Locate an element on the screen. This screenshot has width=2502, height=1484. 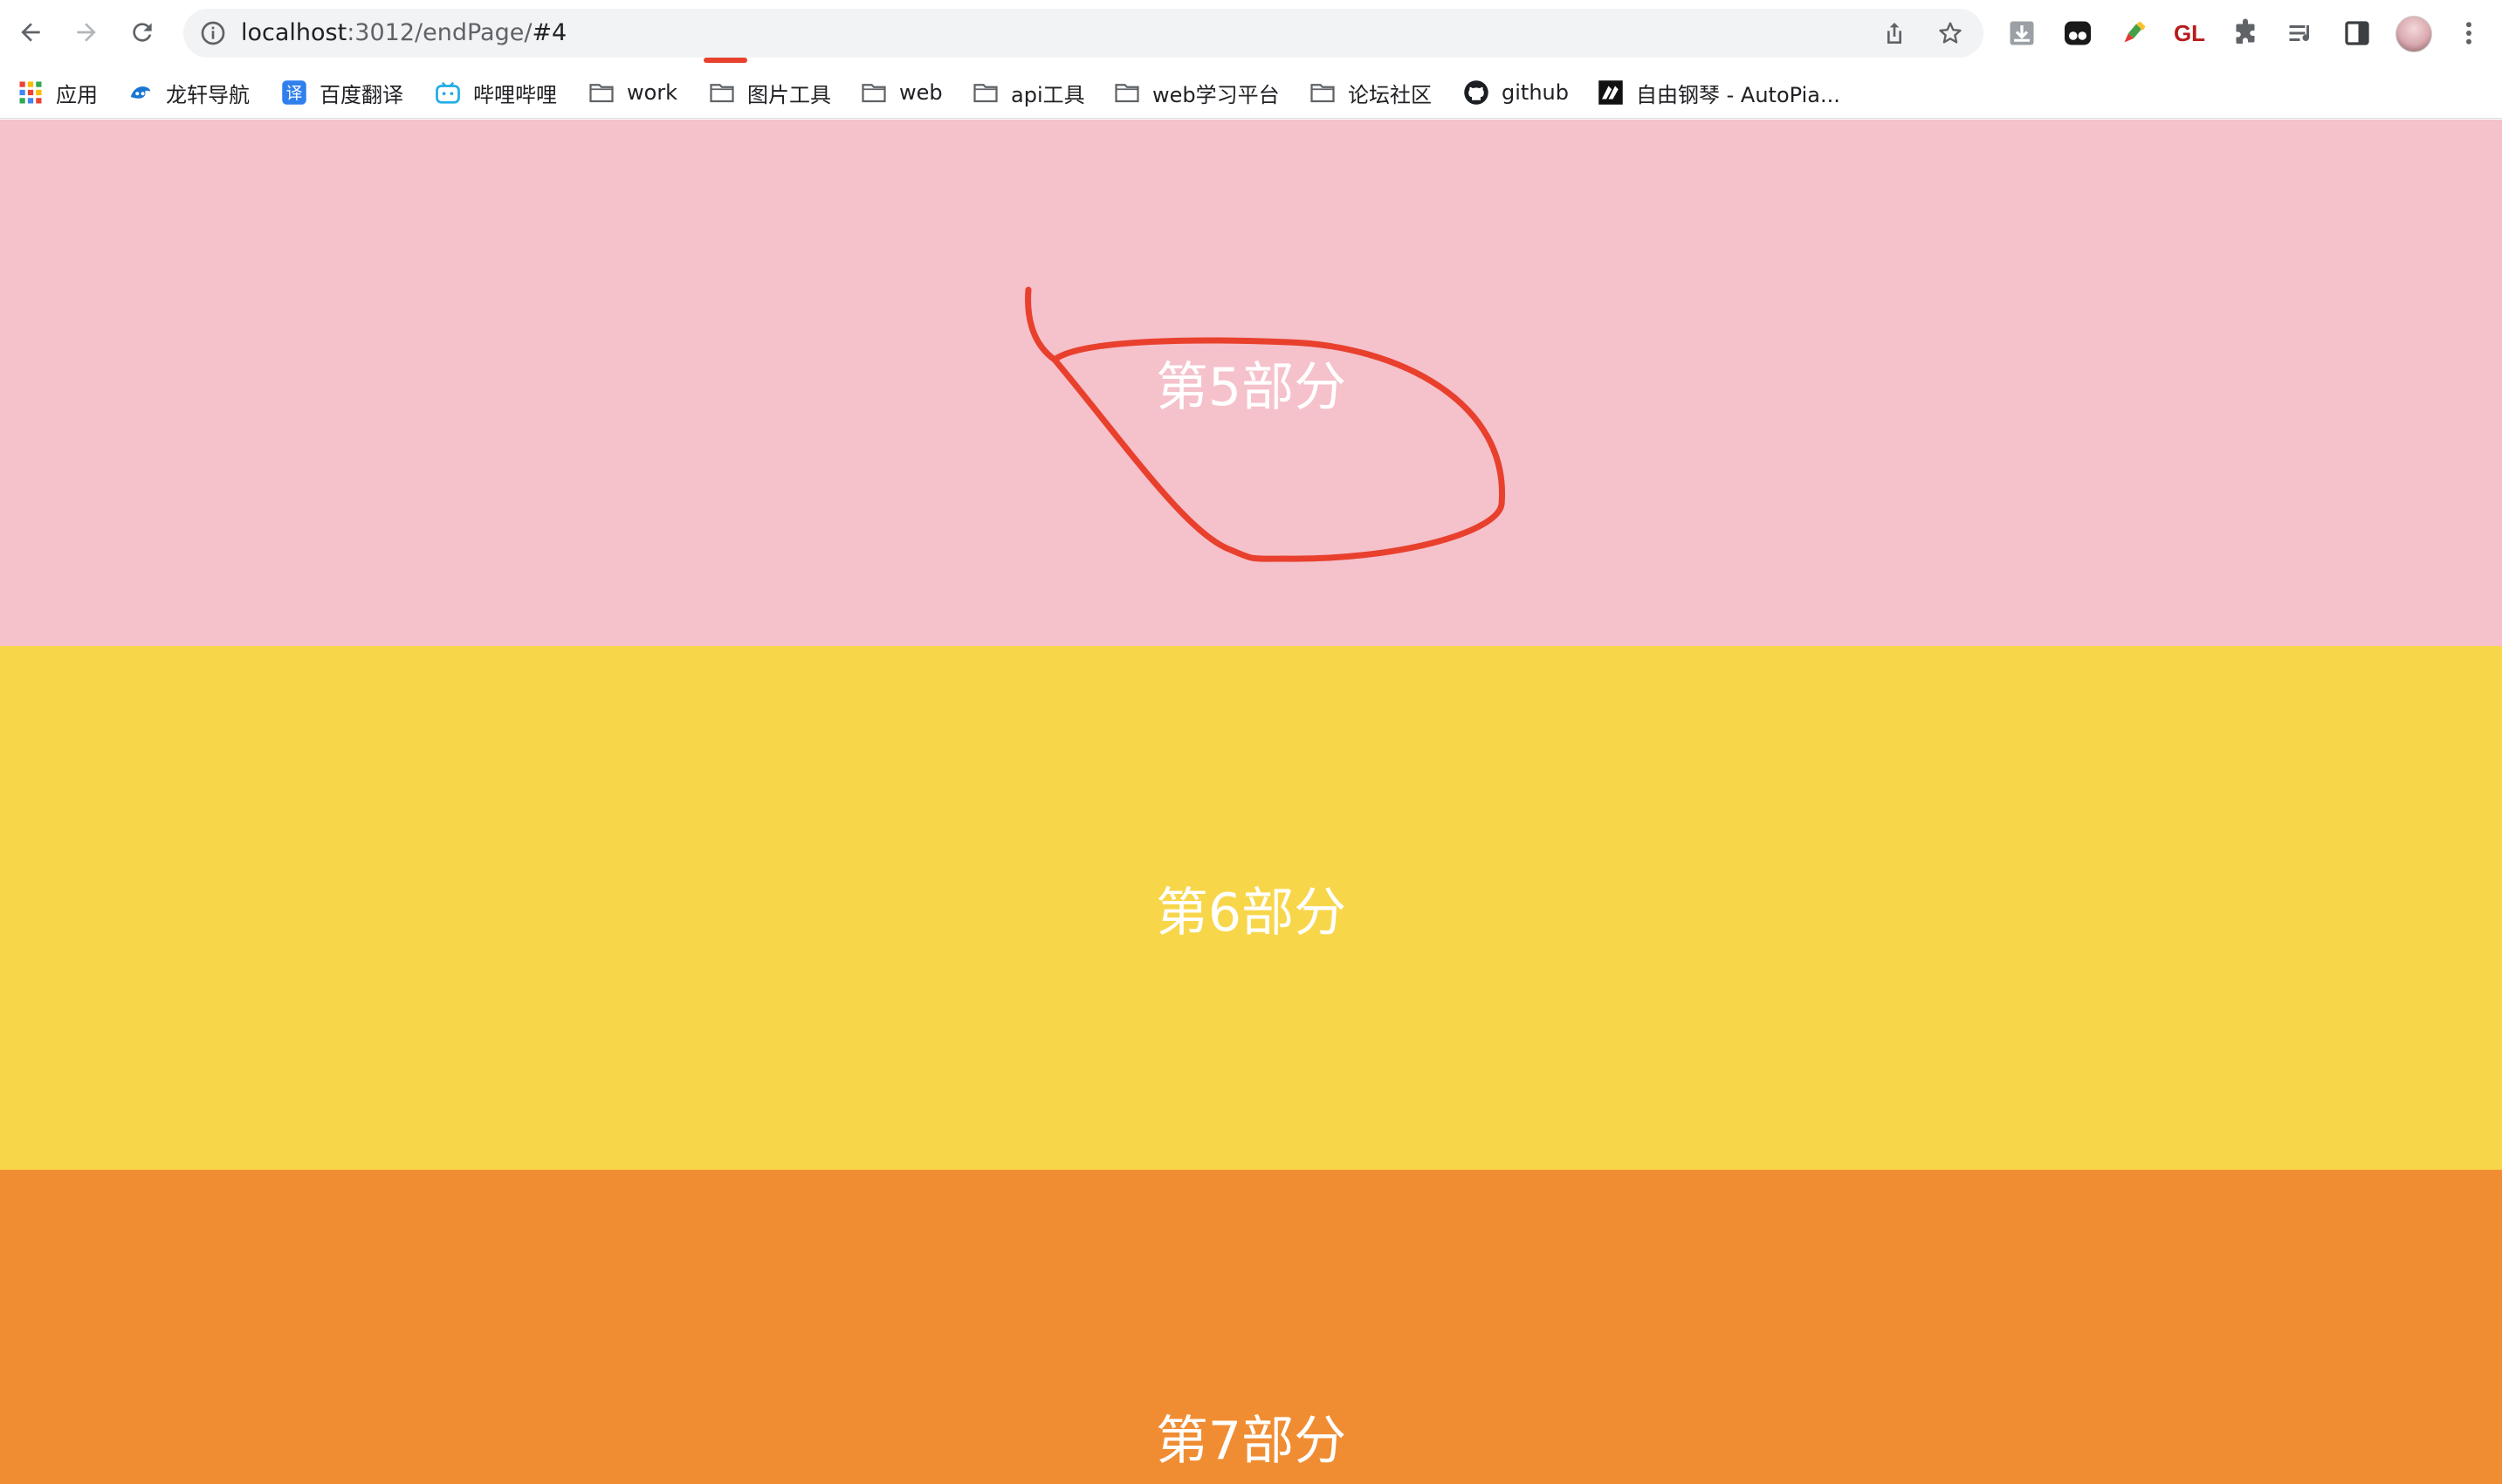
forward-button is located at coordinates (86, 32).